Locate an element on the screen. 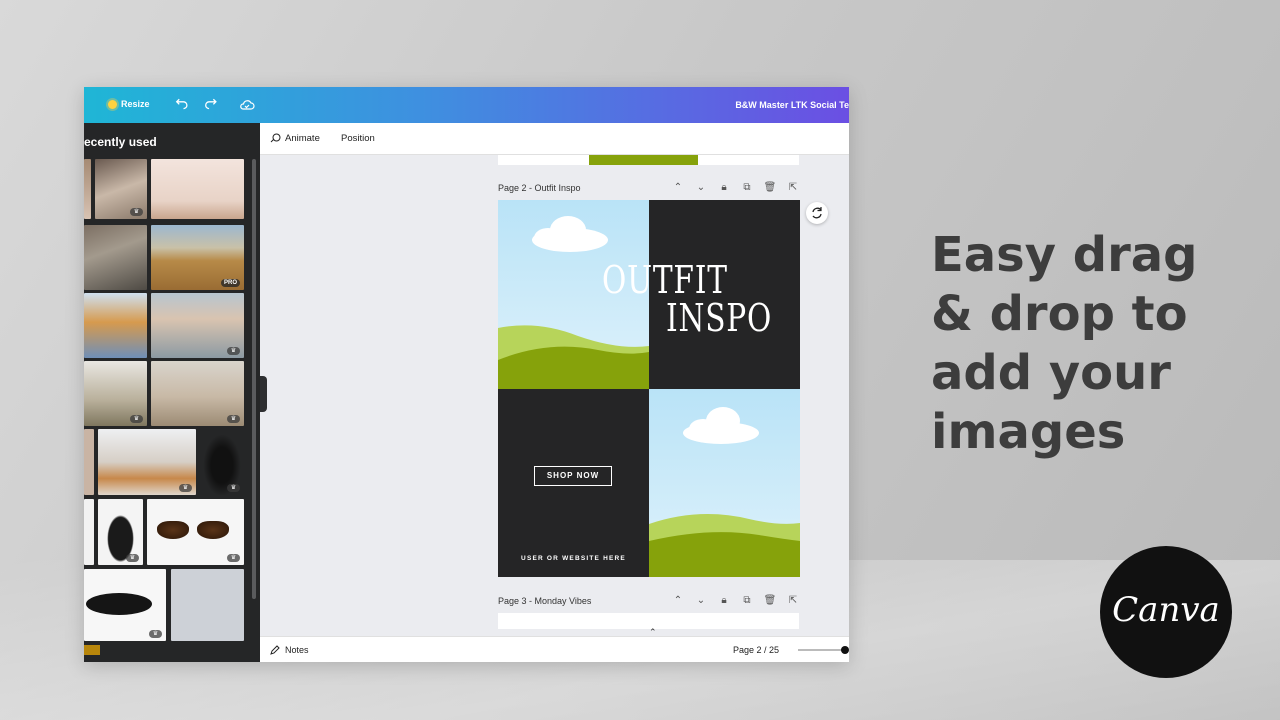 This screenshot has height=720, width=1280. refresh-icon is located at coordinates (817, 213).